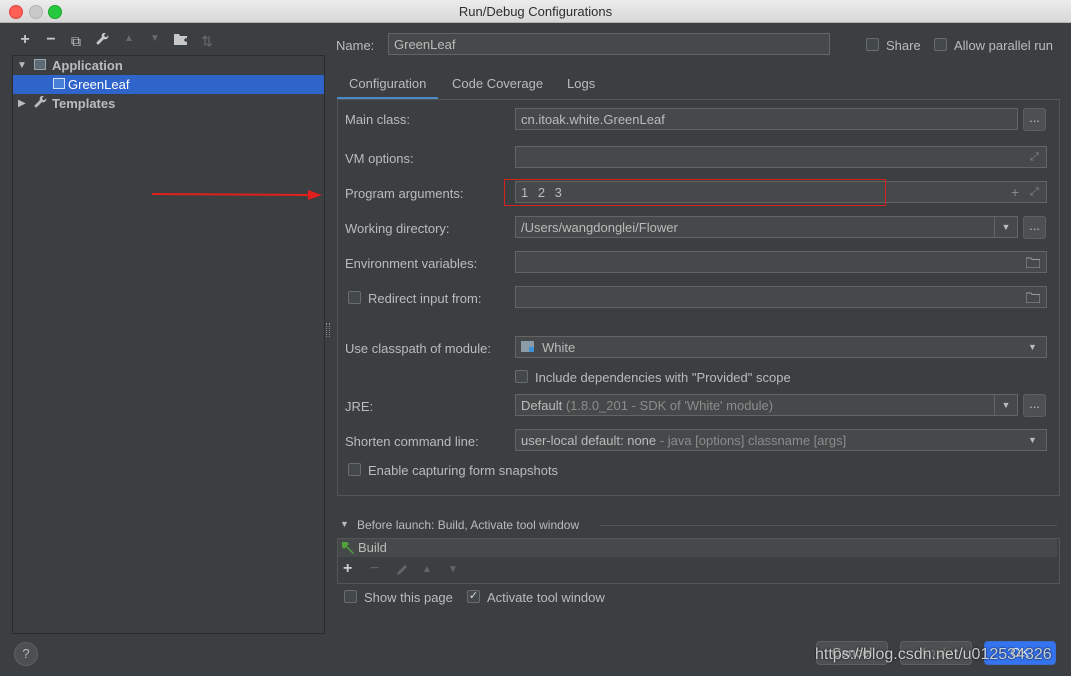 The image size is (1071, 676). What do you see at coordinates (408, 597) in the screenshot?
I see `show-this-page-label: Show this page` at bounding box center [408, 597].